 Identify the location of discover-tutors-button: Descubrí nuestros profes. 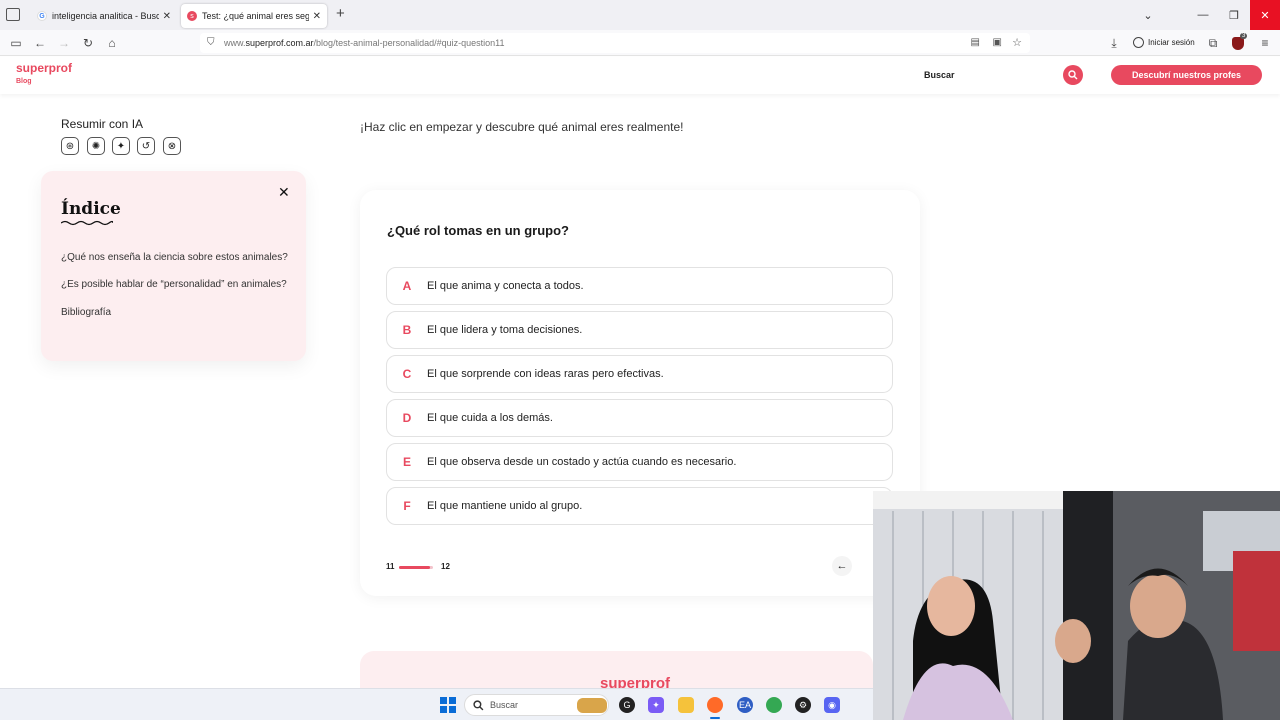
(1186, 75).